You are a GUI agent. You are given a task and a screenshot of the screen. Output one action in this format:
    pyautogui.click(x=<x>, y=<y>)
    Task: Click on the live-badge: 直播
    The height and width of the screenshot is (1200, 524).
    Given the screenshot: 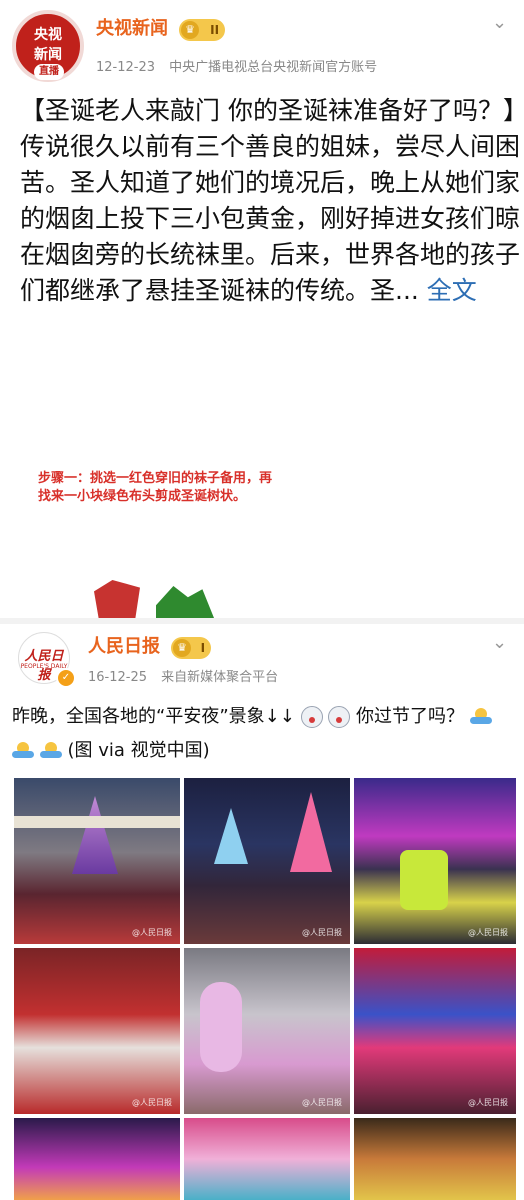 What is the action you would take?
    pyautogui.click(x=49, y=72)
    